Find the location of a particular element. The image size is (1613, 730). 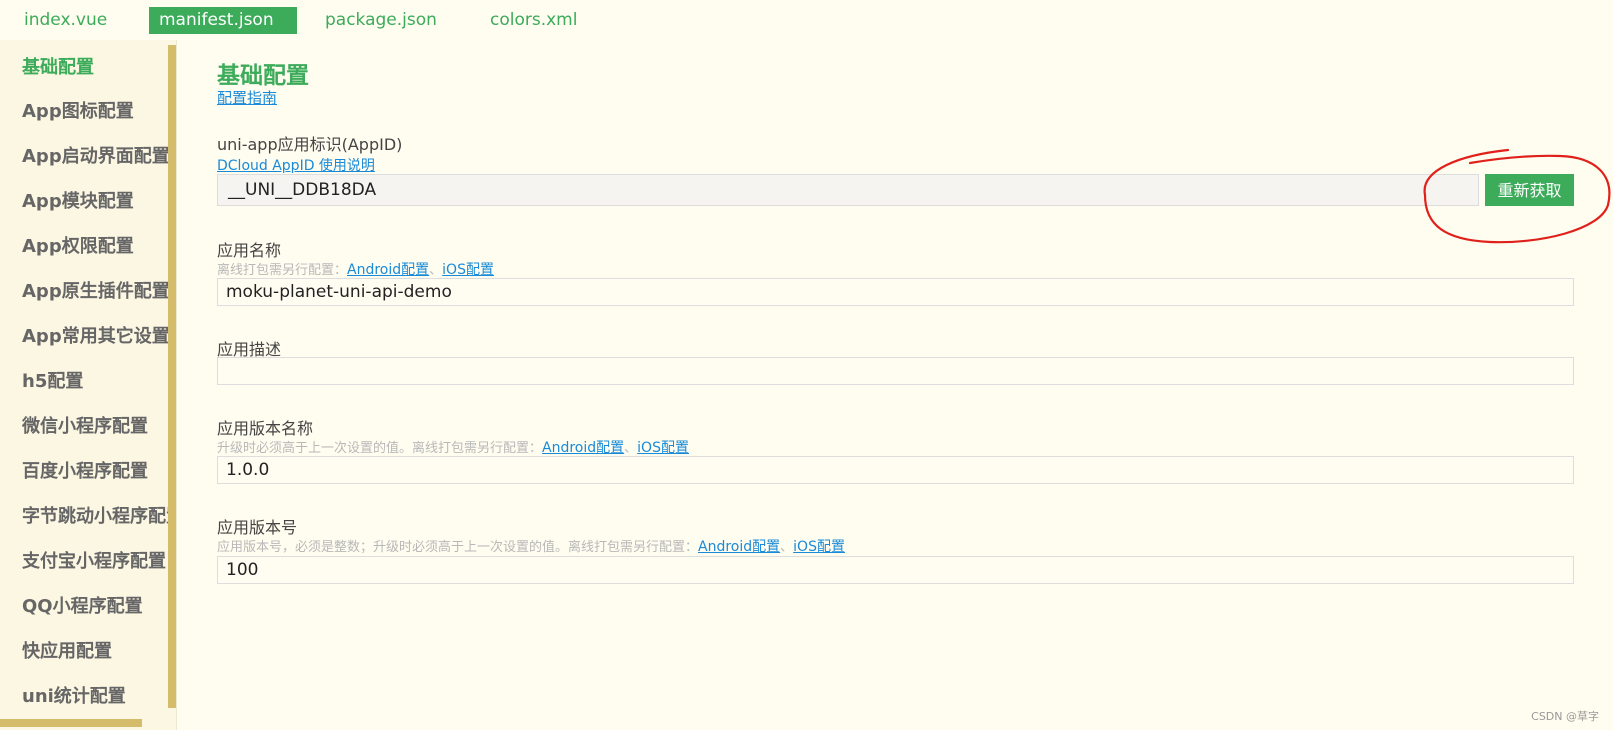

version-code-hint-text: 应用版本号，必须是整数；升级时必须高于上一次设置的值。离线打包需另行配置： is located at coordinates (458, 547).